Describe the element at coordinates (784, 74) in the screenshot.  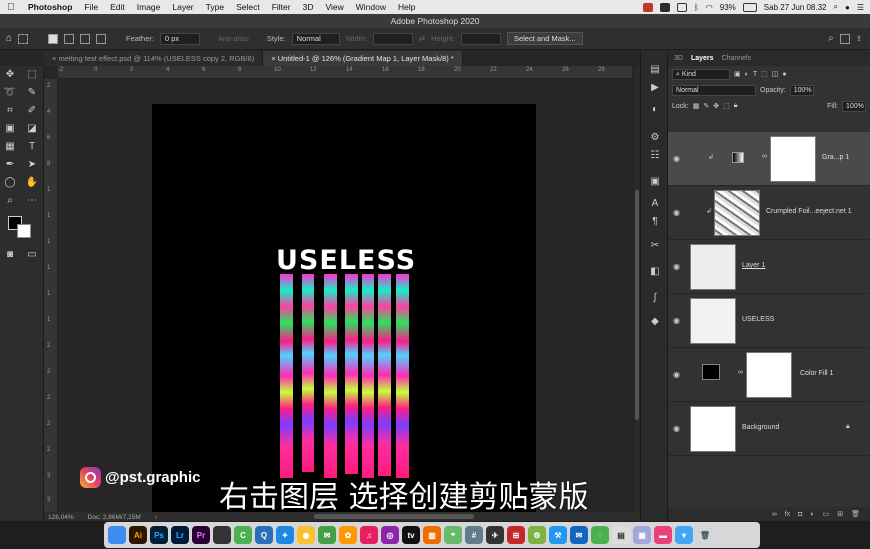
I see `filter-toggle-icon: ●` at that location.